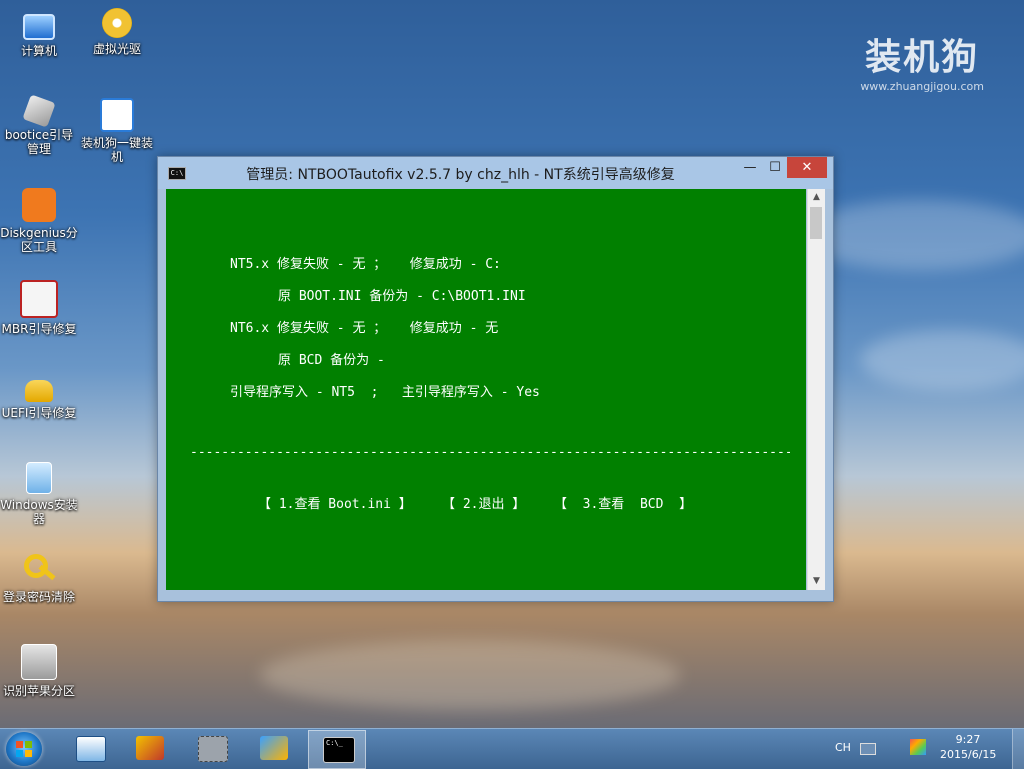 This screenshot has height=769, width=1024. I want to click on diskgenius-icon, so click(39, 205).